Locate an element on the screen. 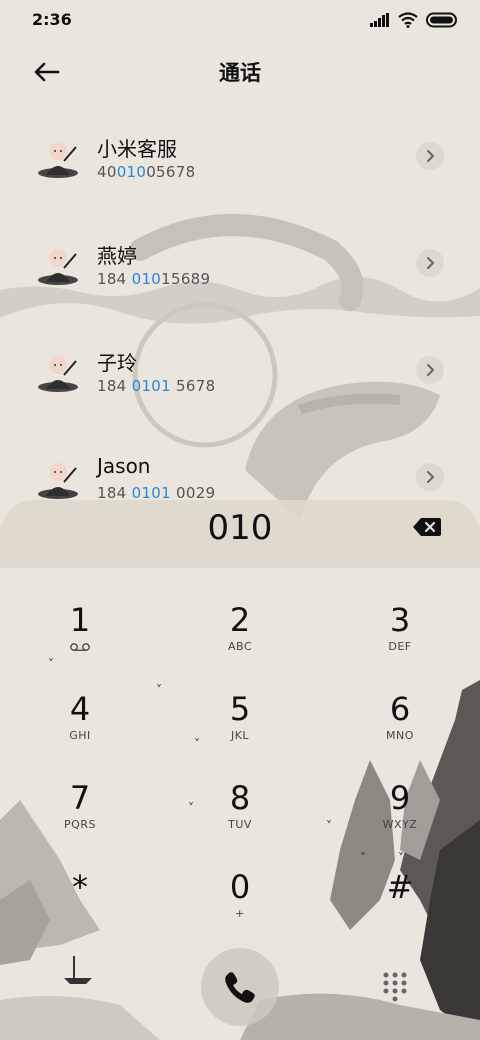 This screenshot has height=1040, width=480. key-7: 7 PQRS is located at coordinates (80, 818).